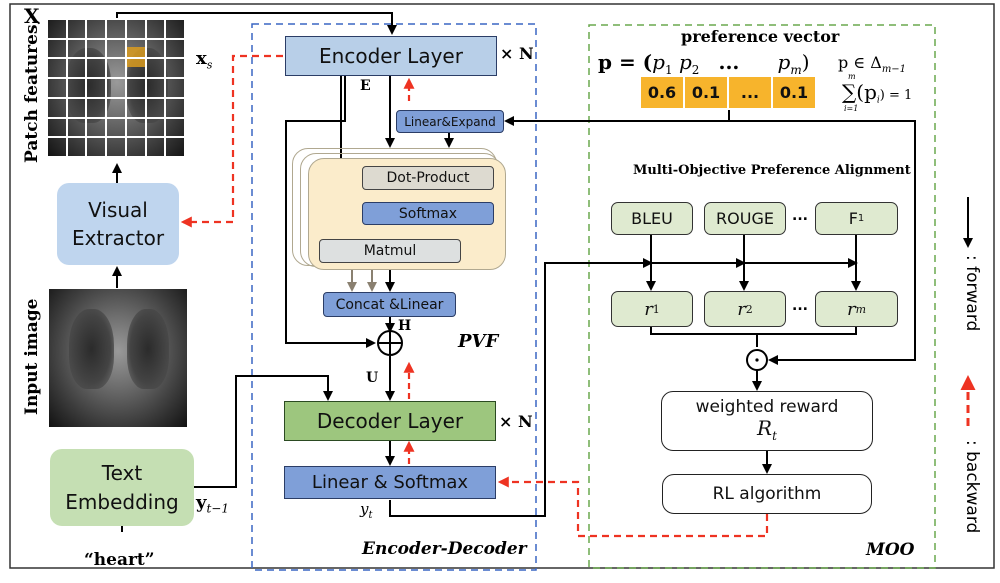  Describe the element at coordinates (516, 421) in the screenshot. I see `decoder-times-n: × N` at that location.